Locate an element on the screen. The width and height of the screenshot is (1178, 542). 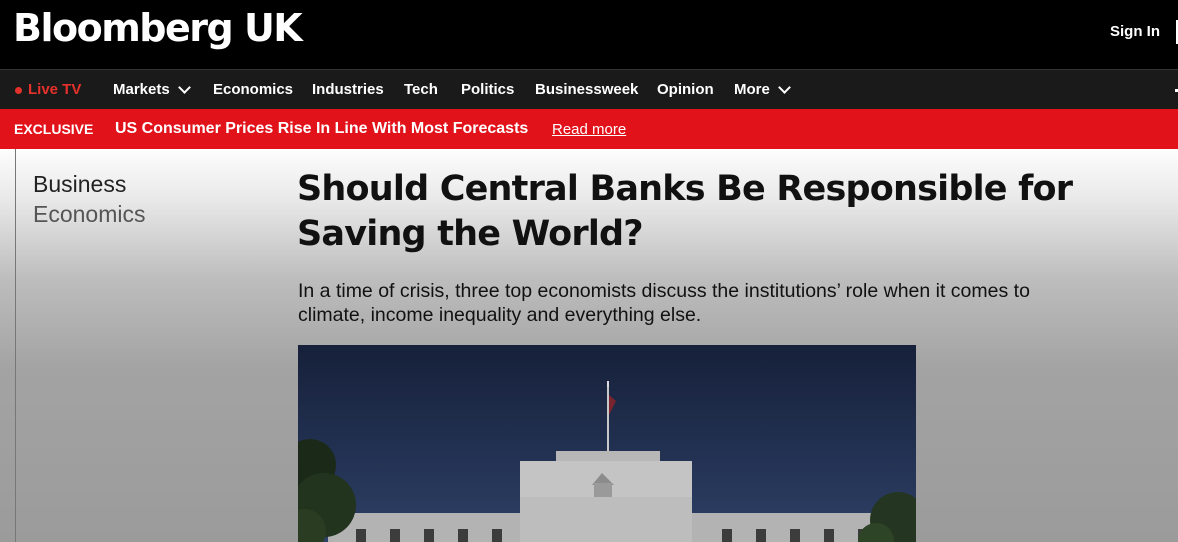
nav-businessweek: Businessweek is located at coordinates (586, 90).